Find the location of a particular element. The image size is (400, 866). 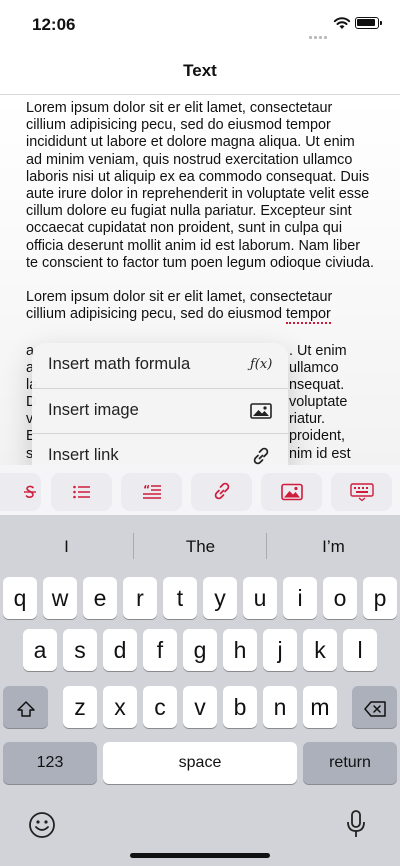

key-e: e is located at coordinates (100, 598).